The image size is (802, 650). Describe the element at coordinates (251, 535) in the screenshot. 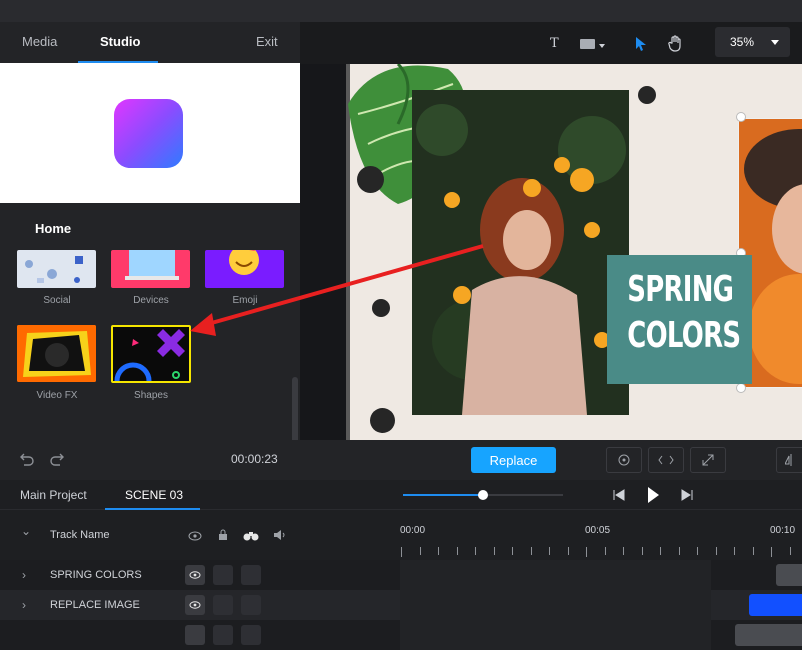

I see `binoculars-icon` at that location.